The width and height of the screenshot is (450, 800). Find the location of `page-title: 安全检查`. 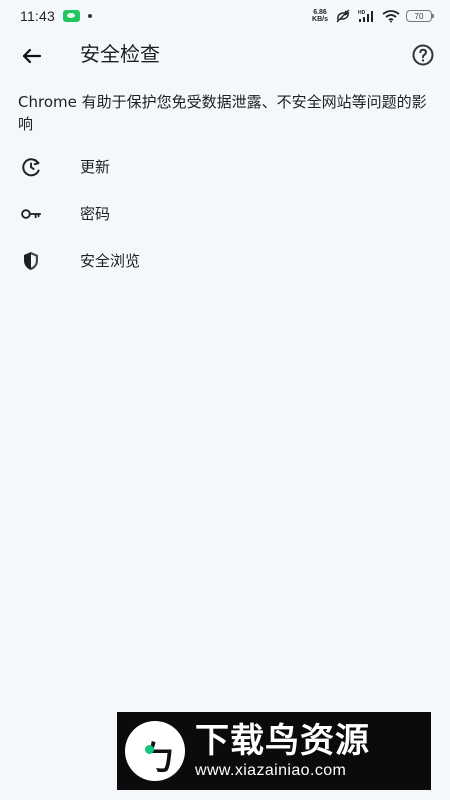

page-title: 安全检查 is located at coordinates (120, 54).